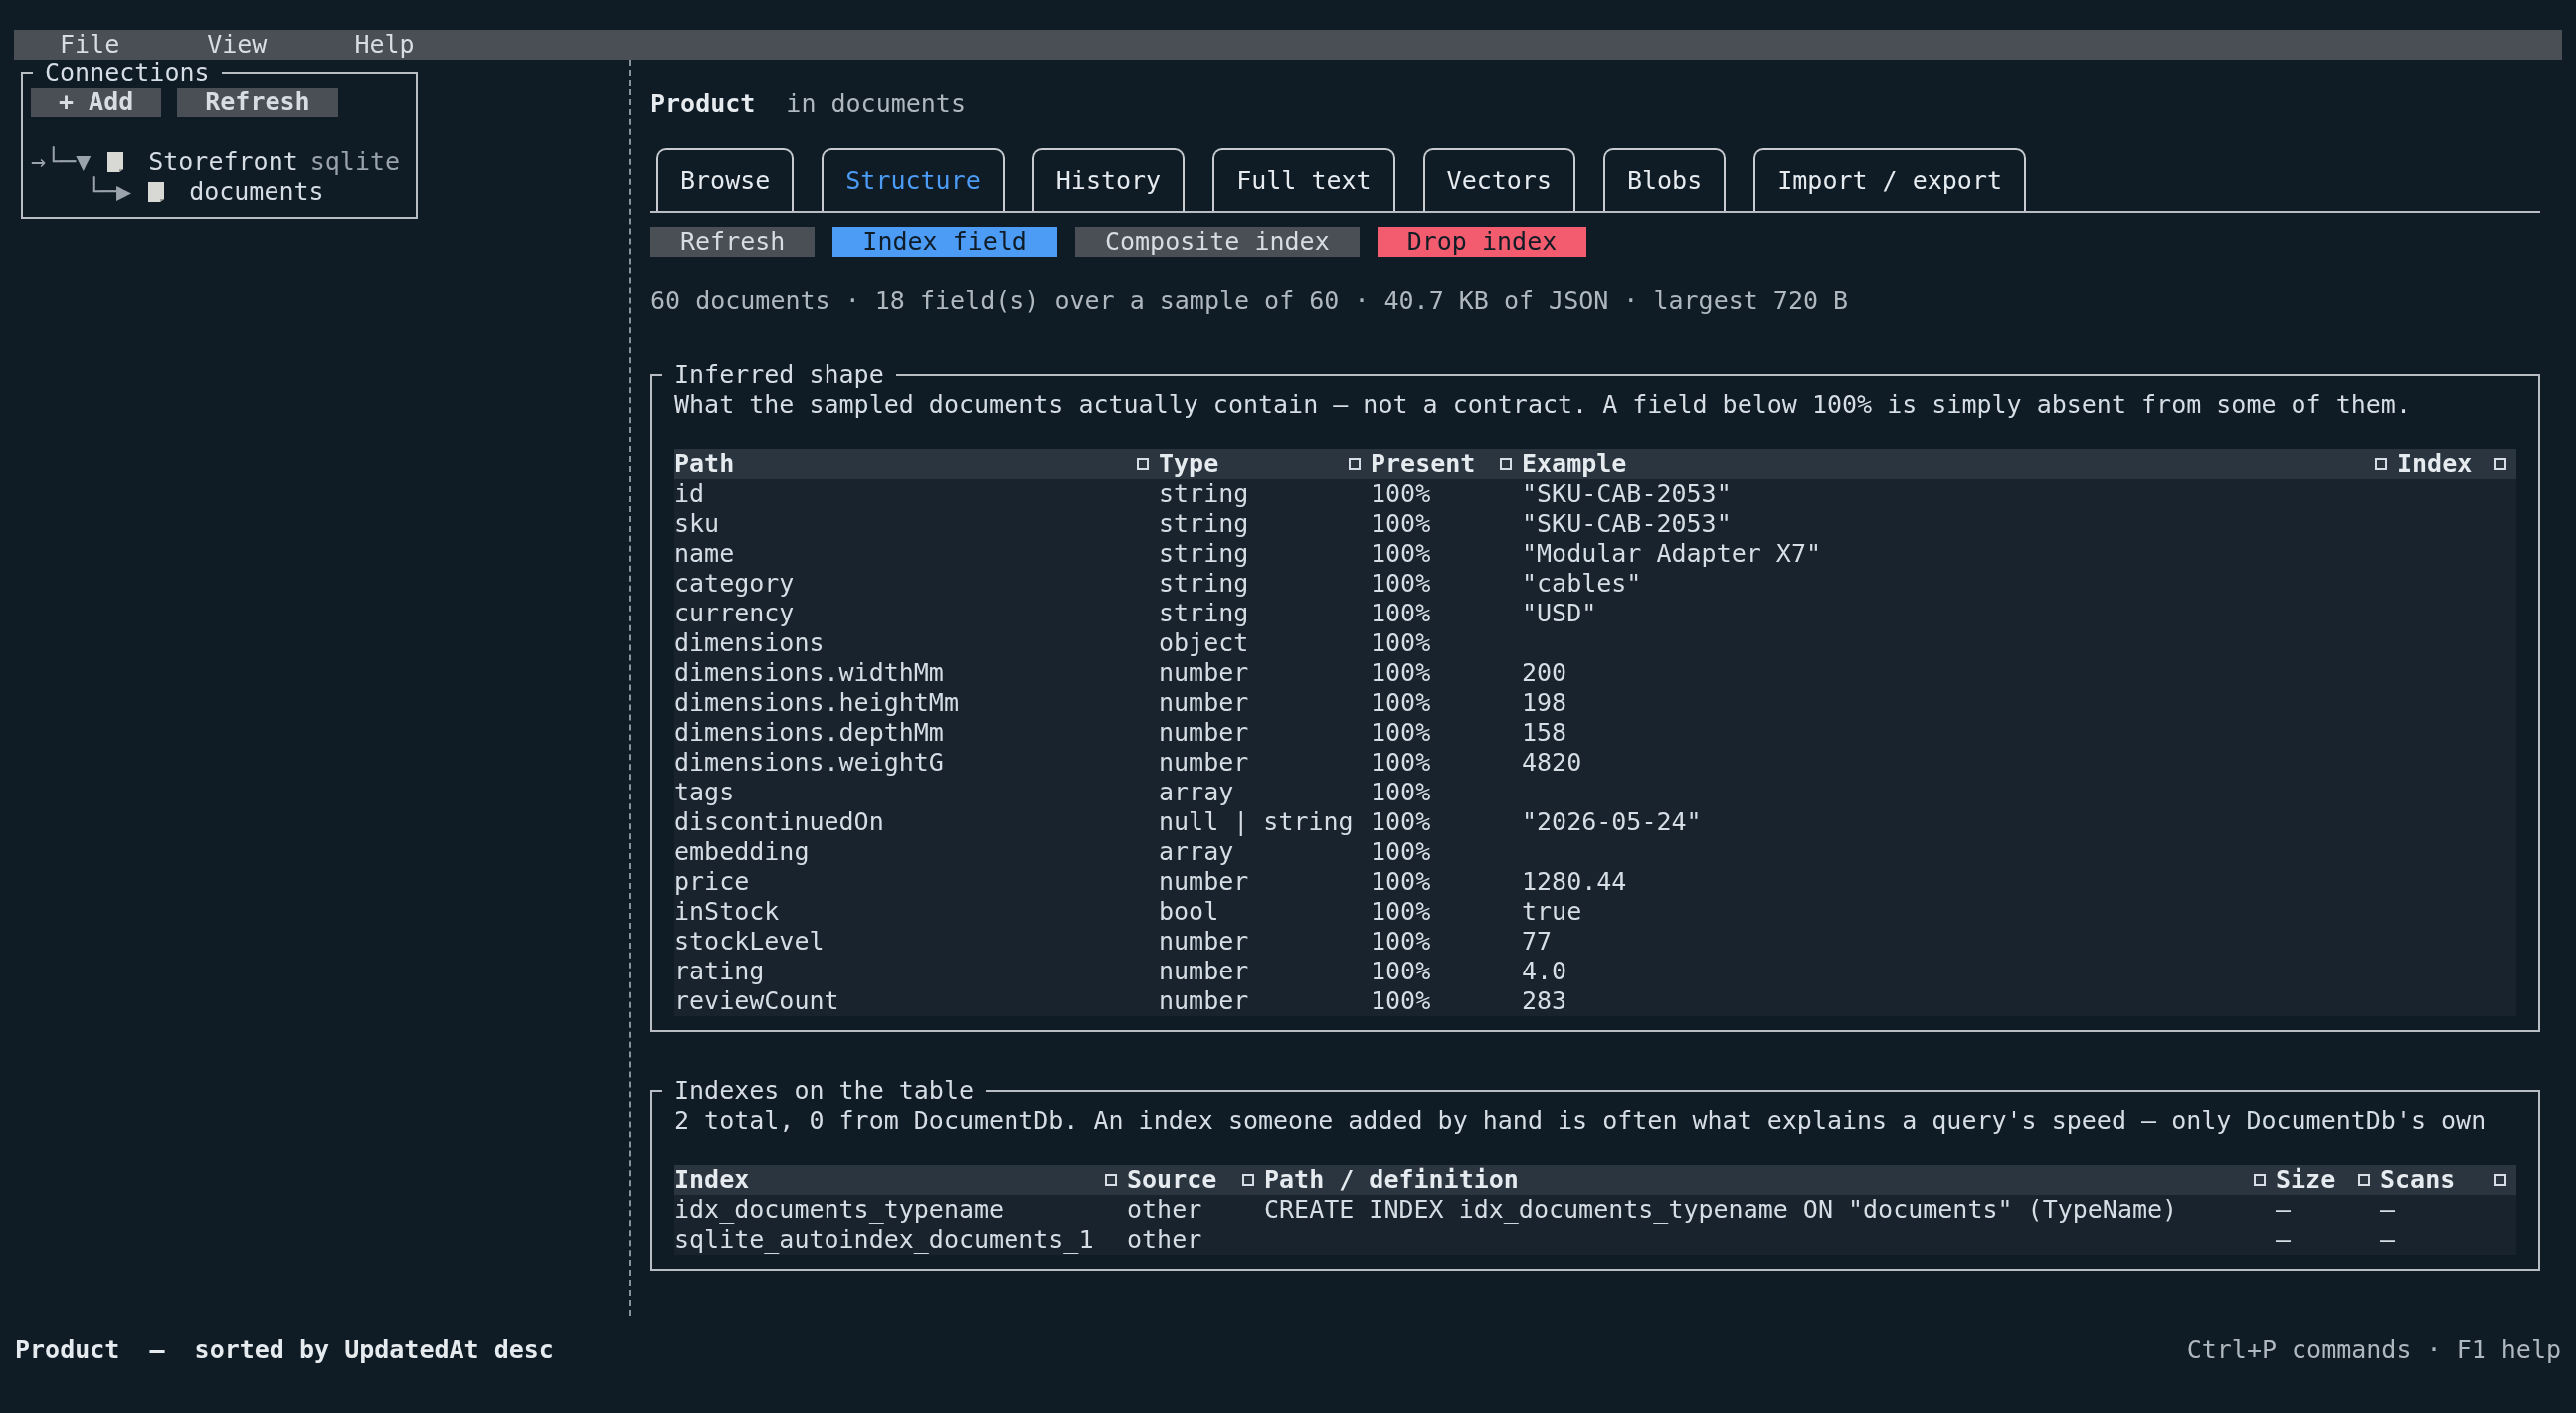 This screenshot has height=1413, width=2576. Describe the element at coordinates (1552, 762) in the screenshot. I see `table-cell: 4820` at that location.